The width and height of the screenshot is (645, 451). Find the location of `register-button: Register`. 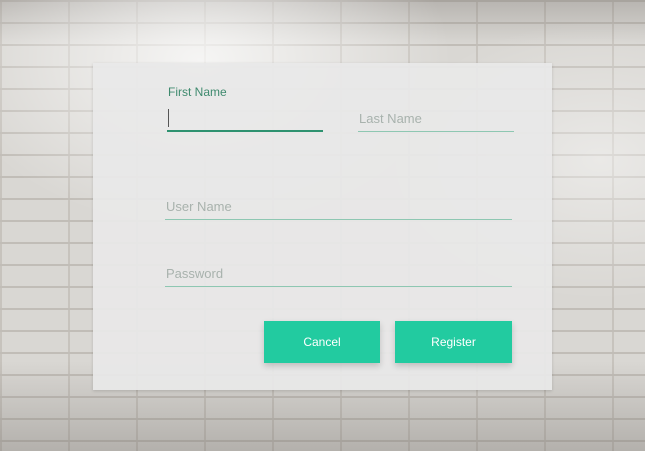

register-button: Register is located at coordinates (453, 342).